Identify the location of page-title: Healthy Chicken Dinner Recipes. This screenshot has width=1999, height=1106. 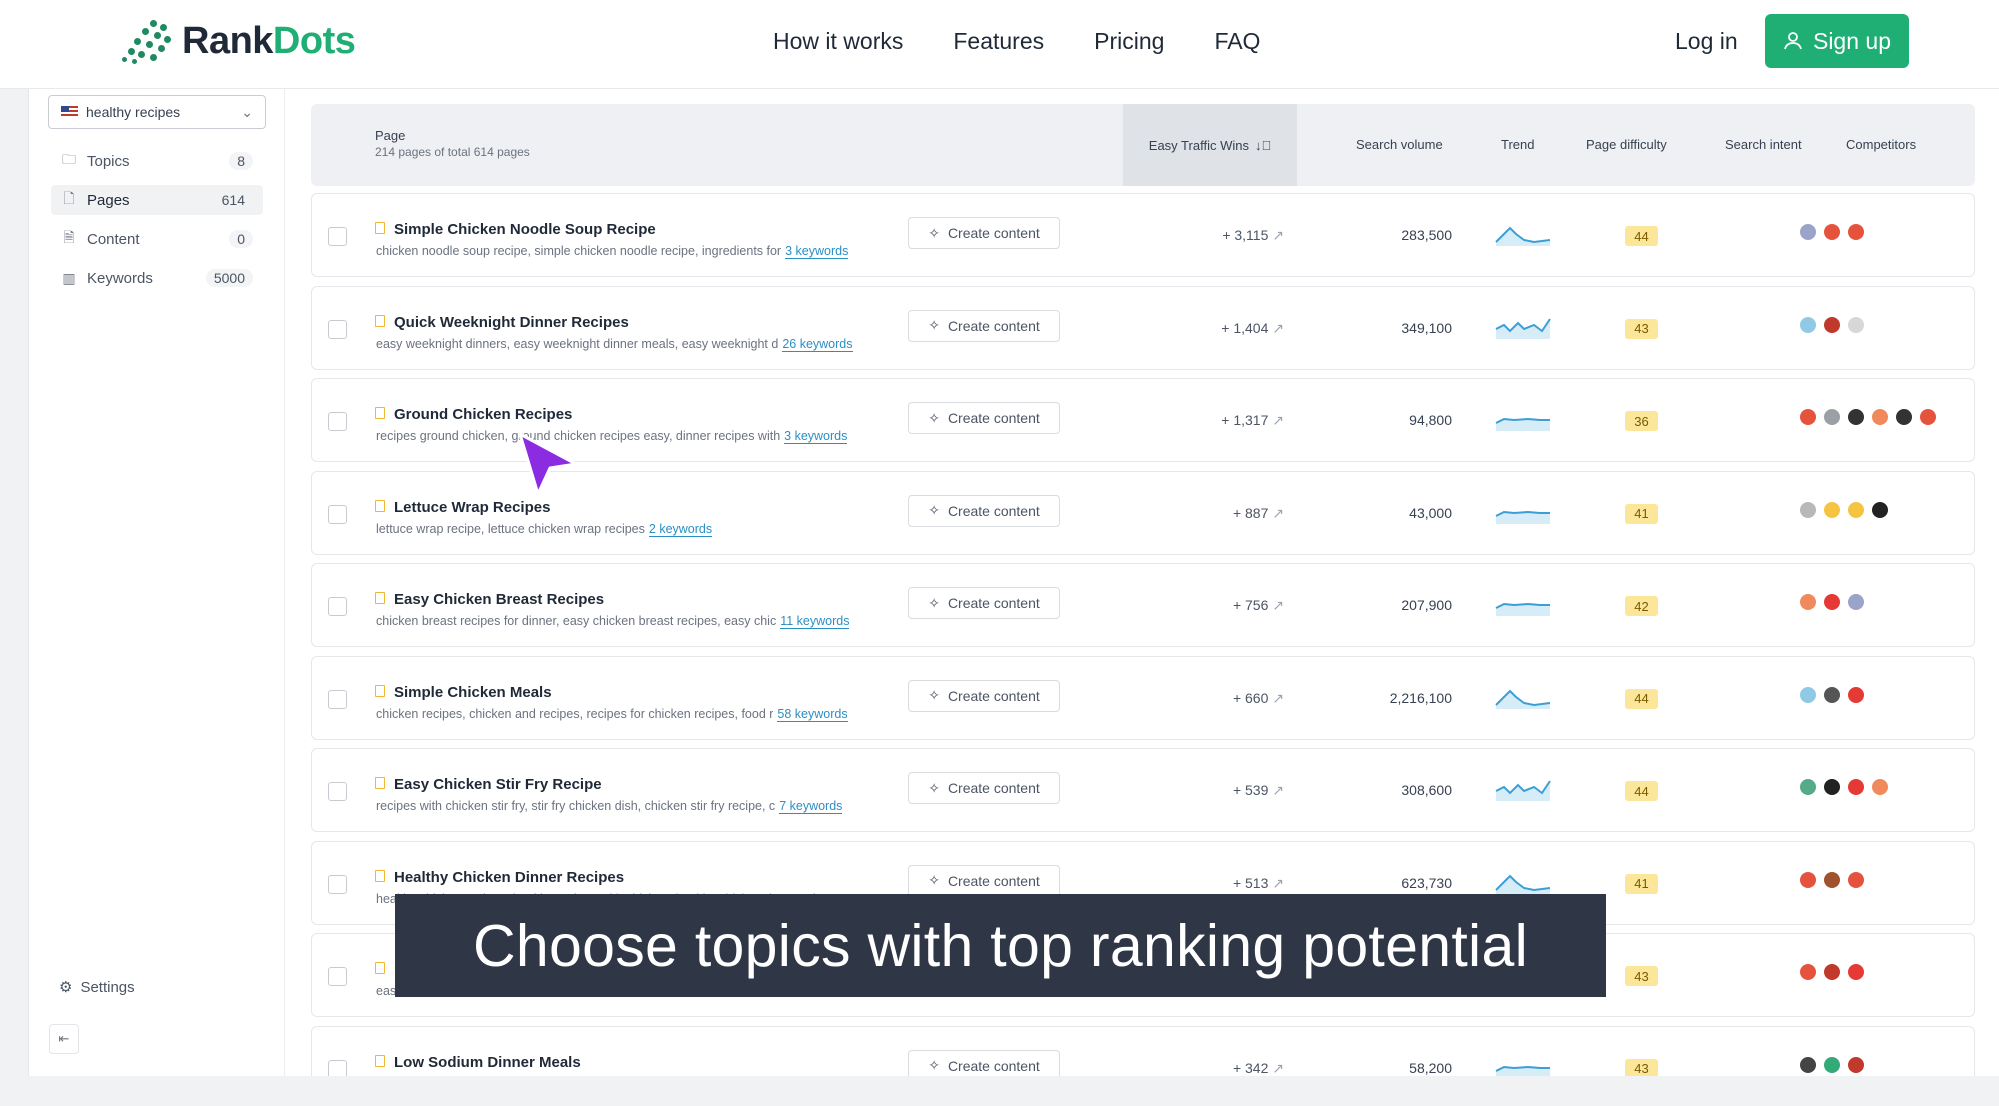
(509, 877).